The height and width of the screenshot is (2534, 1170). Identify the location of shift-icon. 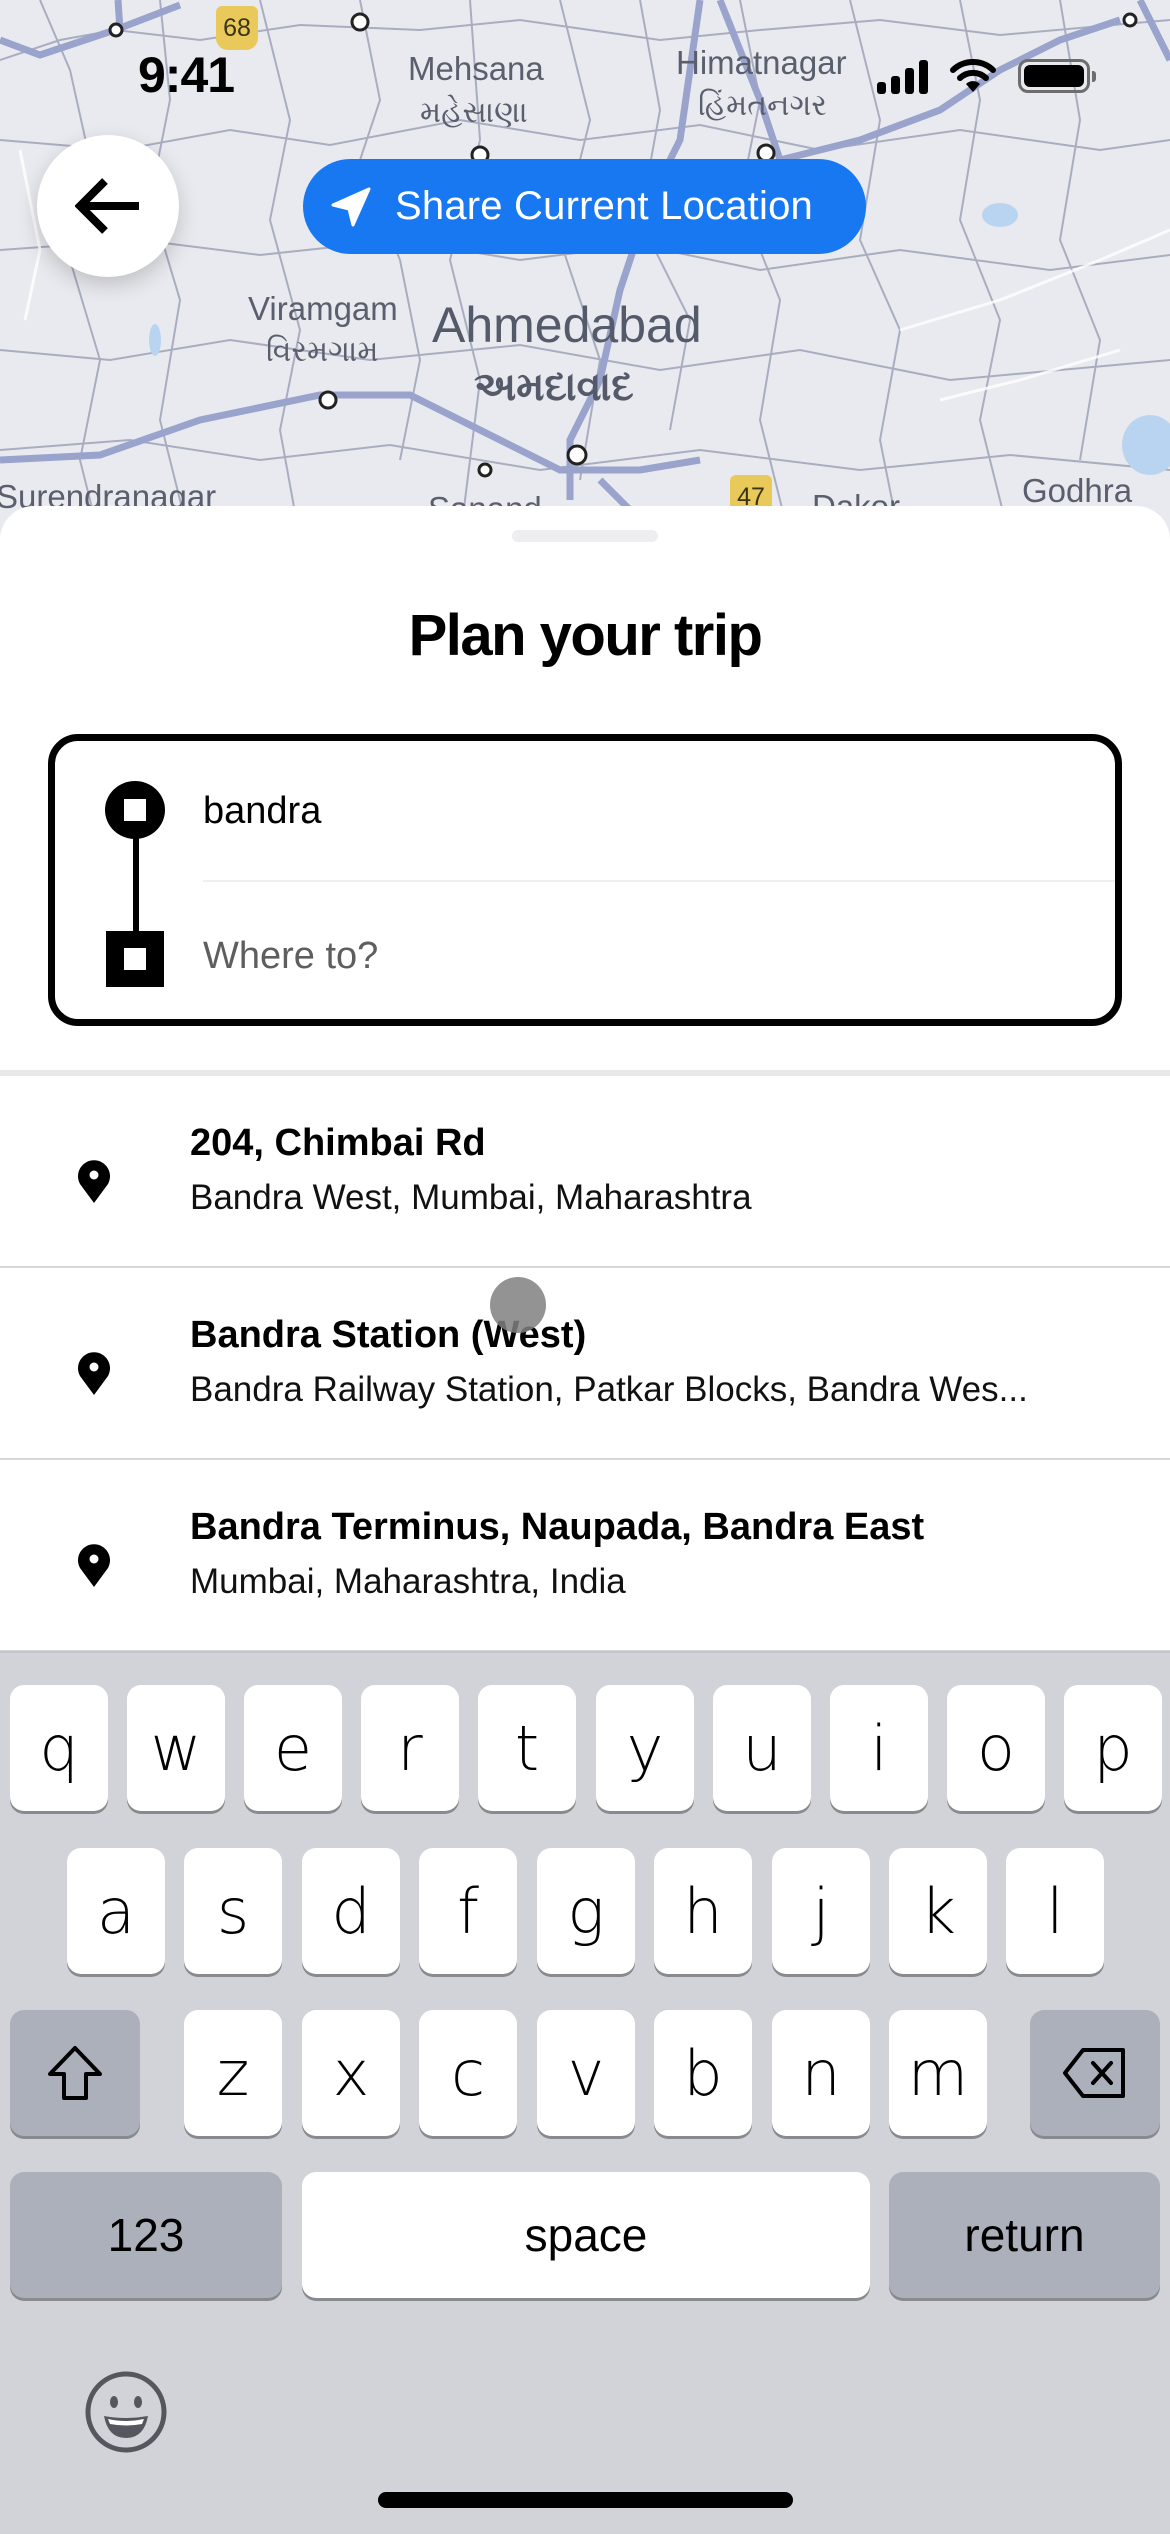
(75, 2073).